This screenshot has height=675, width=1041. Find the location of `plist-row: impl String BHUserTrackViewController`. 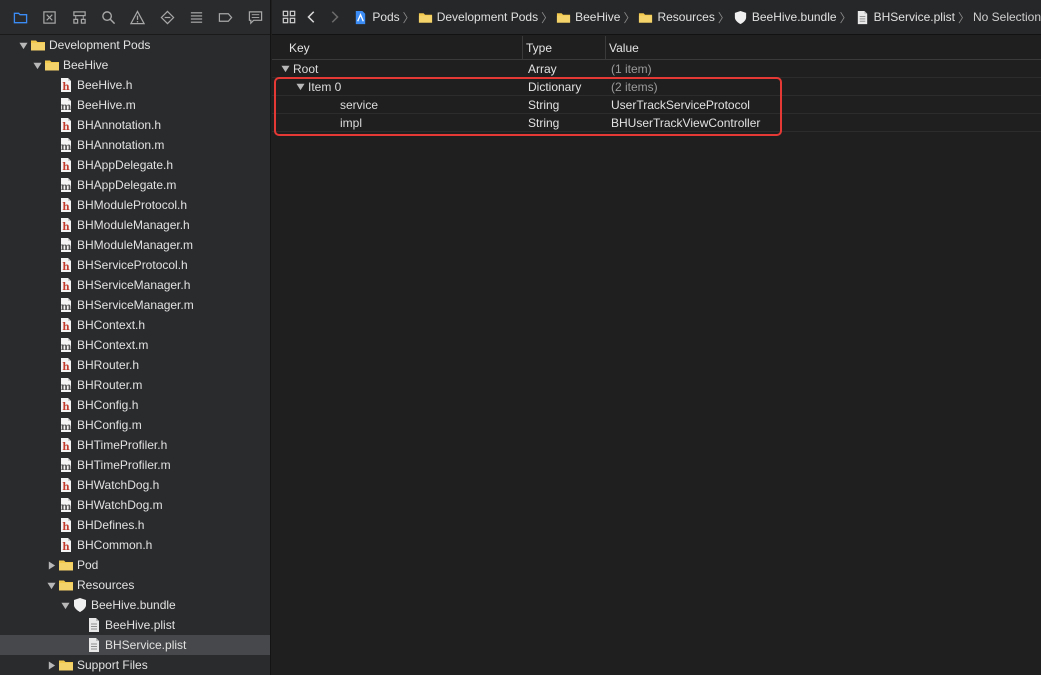

plist-row: impl String BHUserTrackViewController is located at coordinates (656, 123).